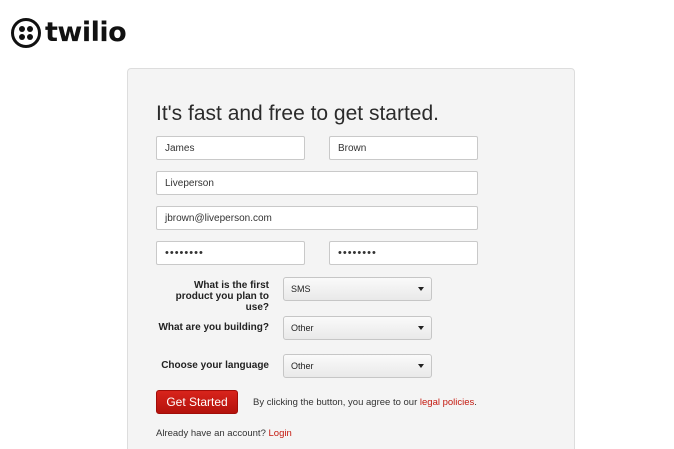  I want to click on logo-text: twilio, so click(86, 32).